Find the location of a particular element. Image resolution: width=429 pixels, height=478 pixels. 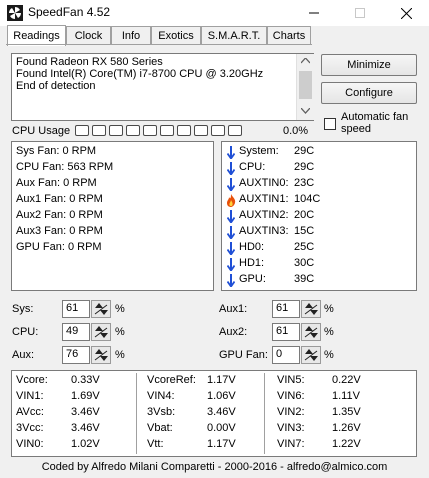

scroll-thumb is located at coordinates (305, 85).